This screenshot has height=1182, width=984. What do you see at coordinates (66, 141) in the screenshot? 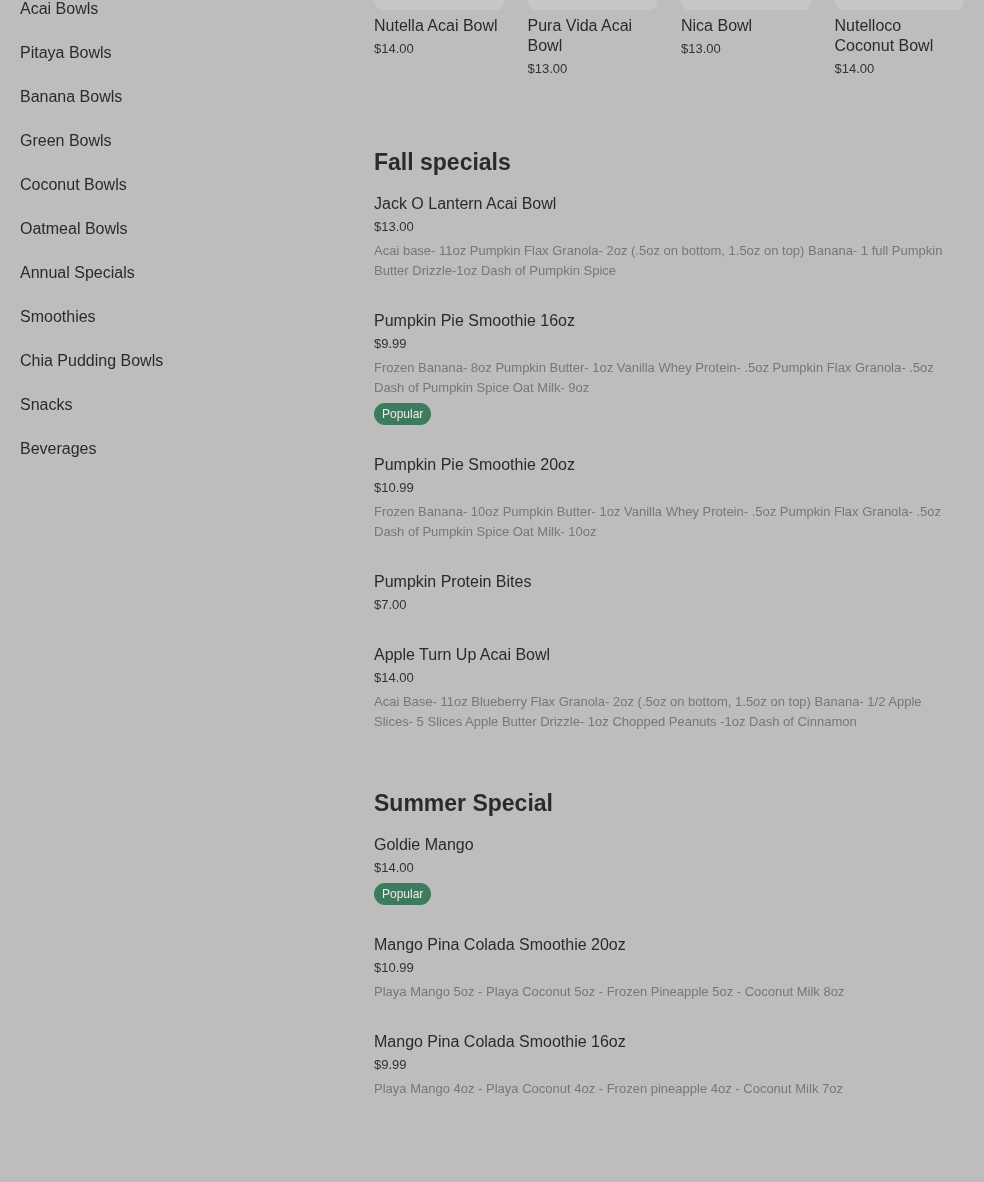
I see `category-link: Green Bowls` at bounding box center [66, 141].